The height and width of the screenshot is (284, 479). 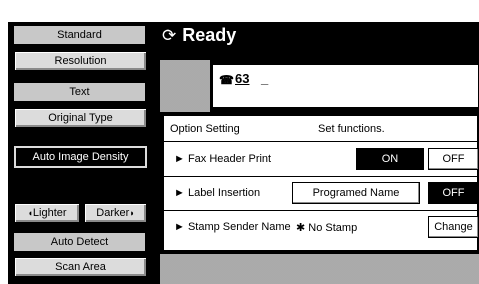 What do you see at coordinates (223, 159) in the screenshot?
I see `row-label: ► Fax Header Print` at bounding box center [223, 159].